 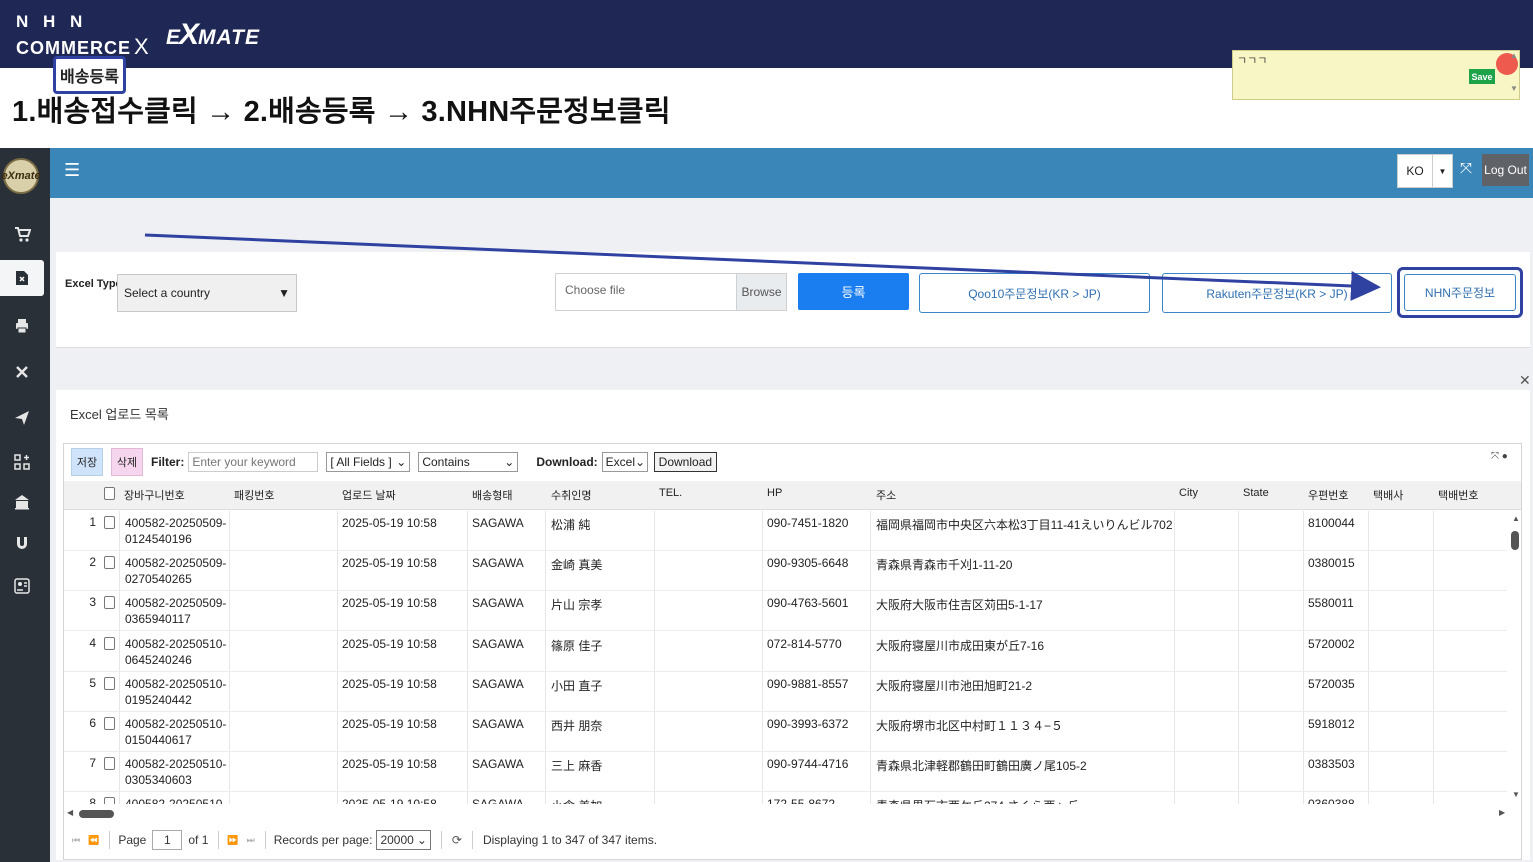 I want to click on scroll-right-icon: ▶, so click(x=1502, y=812).